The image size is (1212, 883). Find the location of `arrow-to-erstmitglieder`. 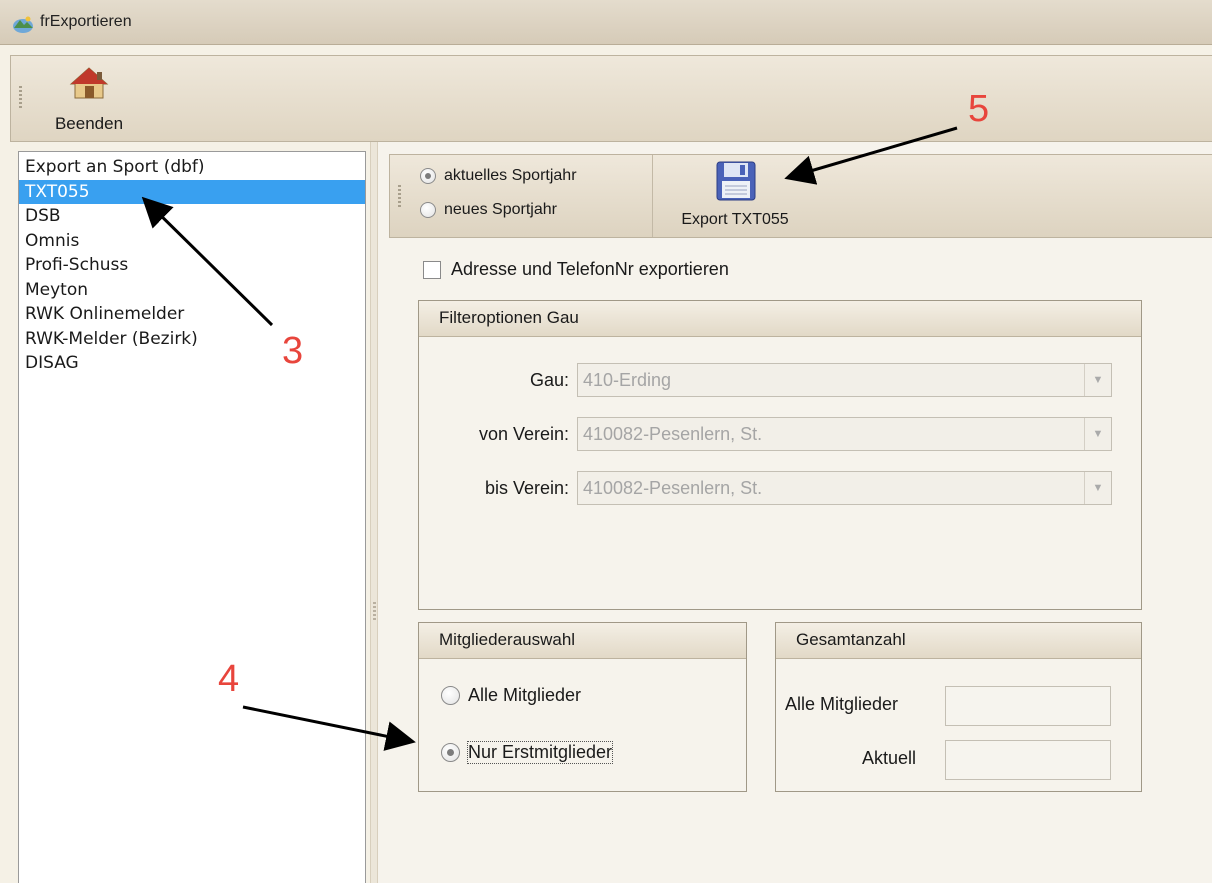

arrow-to-erstmitglieder is located at coordinates (329, 728).